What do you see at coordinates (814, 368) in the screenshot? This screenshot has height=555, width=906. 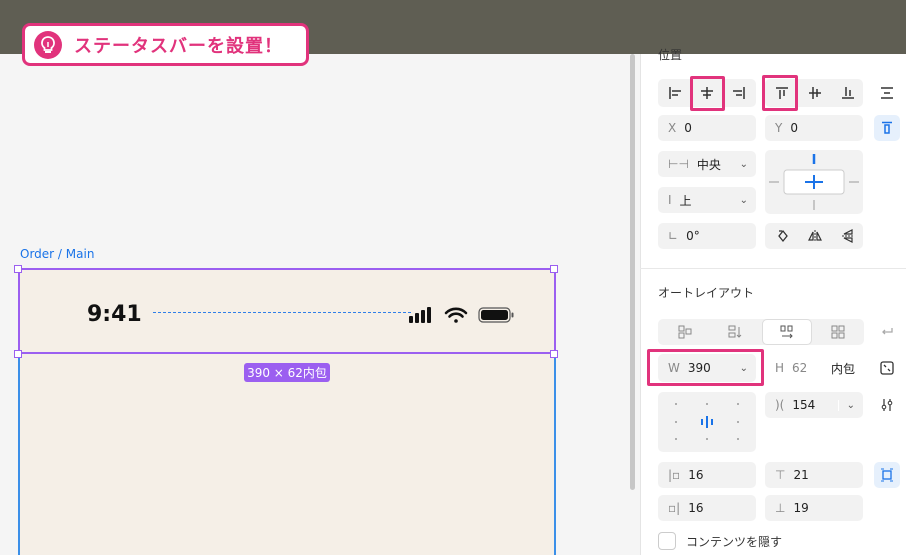 I see `height-field: H 62 内包` at bounding box center [814, 368].